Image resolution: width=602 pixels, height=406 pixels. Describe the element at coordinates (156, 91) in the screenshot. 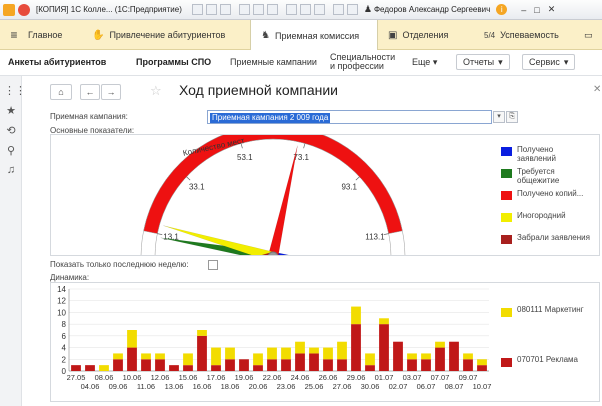

I see `favorite-star-icon: ☆` at that location.